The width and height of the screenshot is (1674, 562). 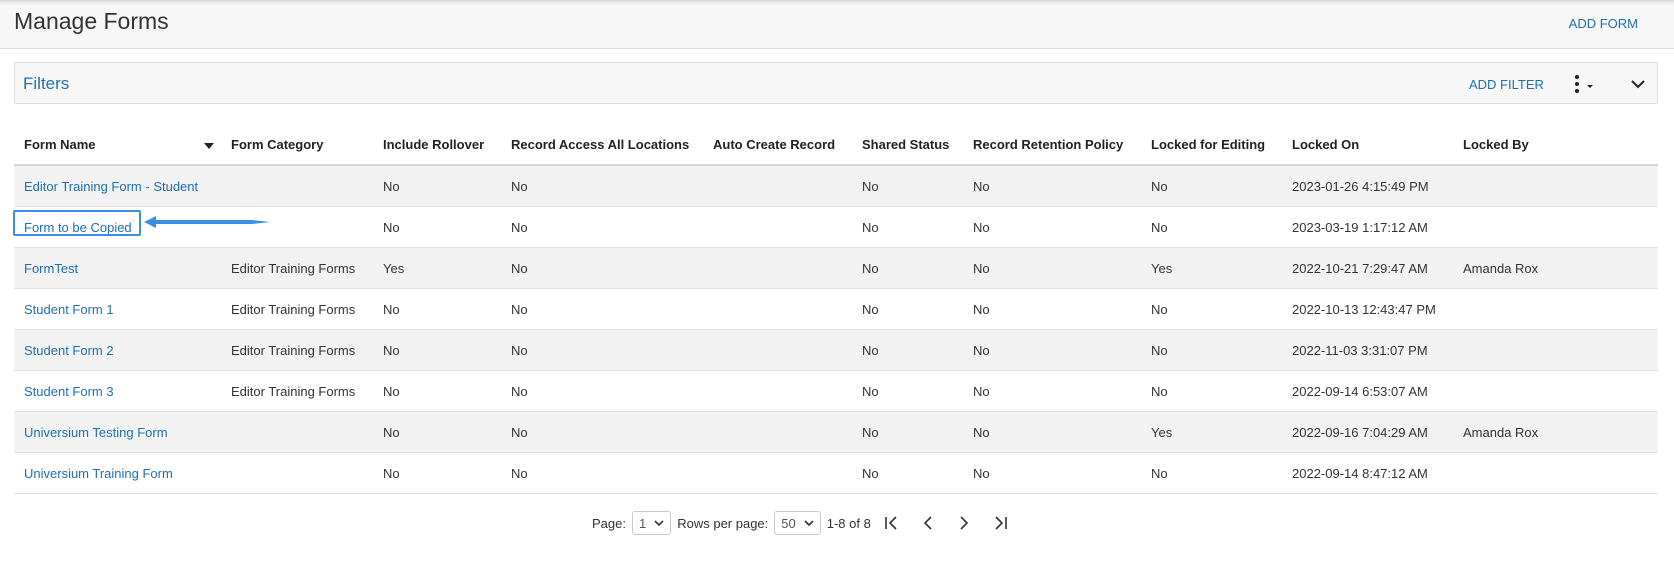 What do you see at coordinates (1506, 84) in the screenshot?
I see `add-filter-button: ADD FILTER` at bounding box center [1506, 84].